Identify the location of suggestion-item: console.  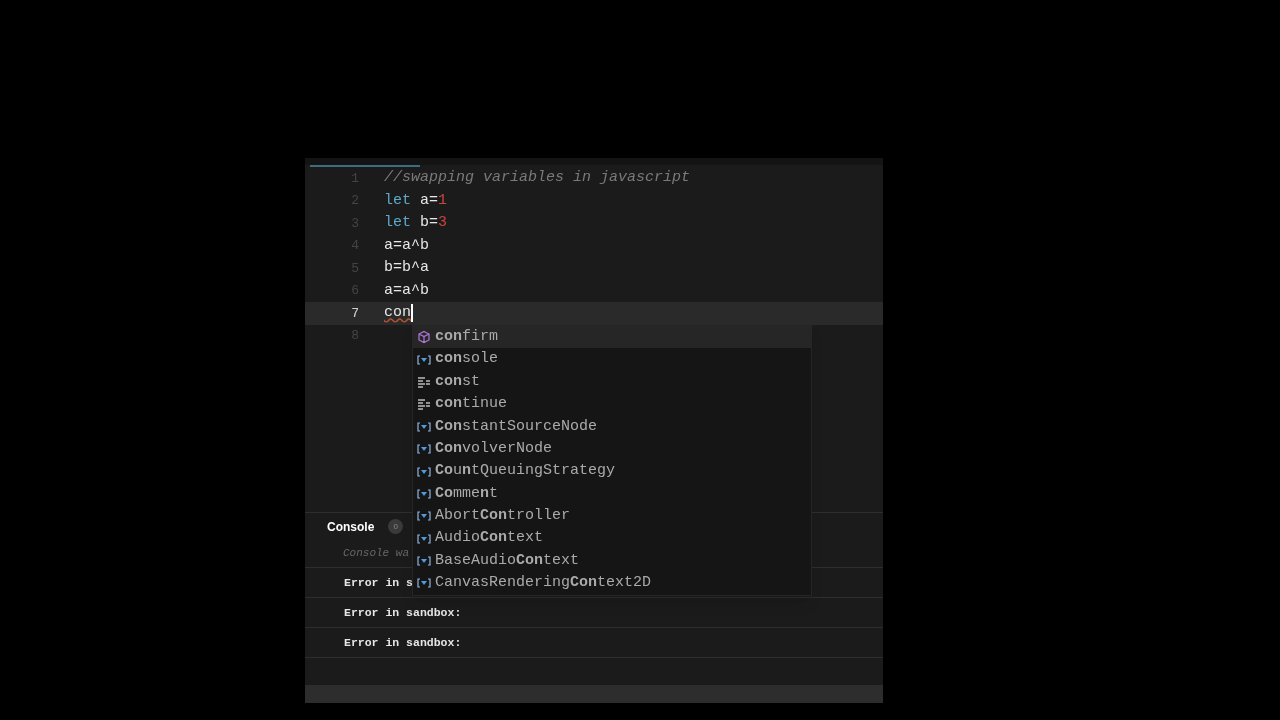
(612, 359).